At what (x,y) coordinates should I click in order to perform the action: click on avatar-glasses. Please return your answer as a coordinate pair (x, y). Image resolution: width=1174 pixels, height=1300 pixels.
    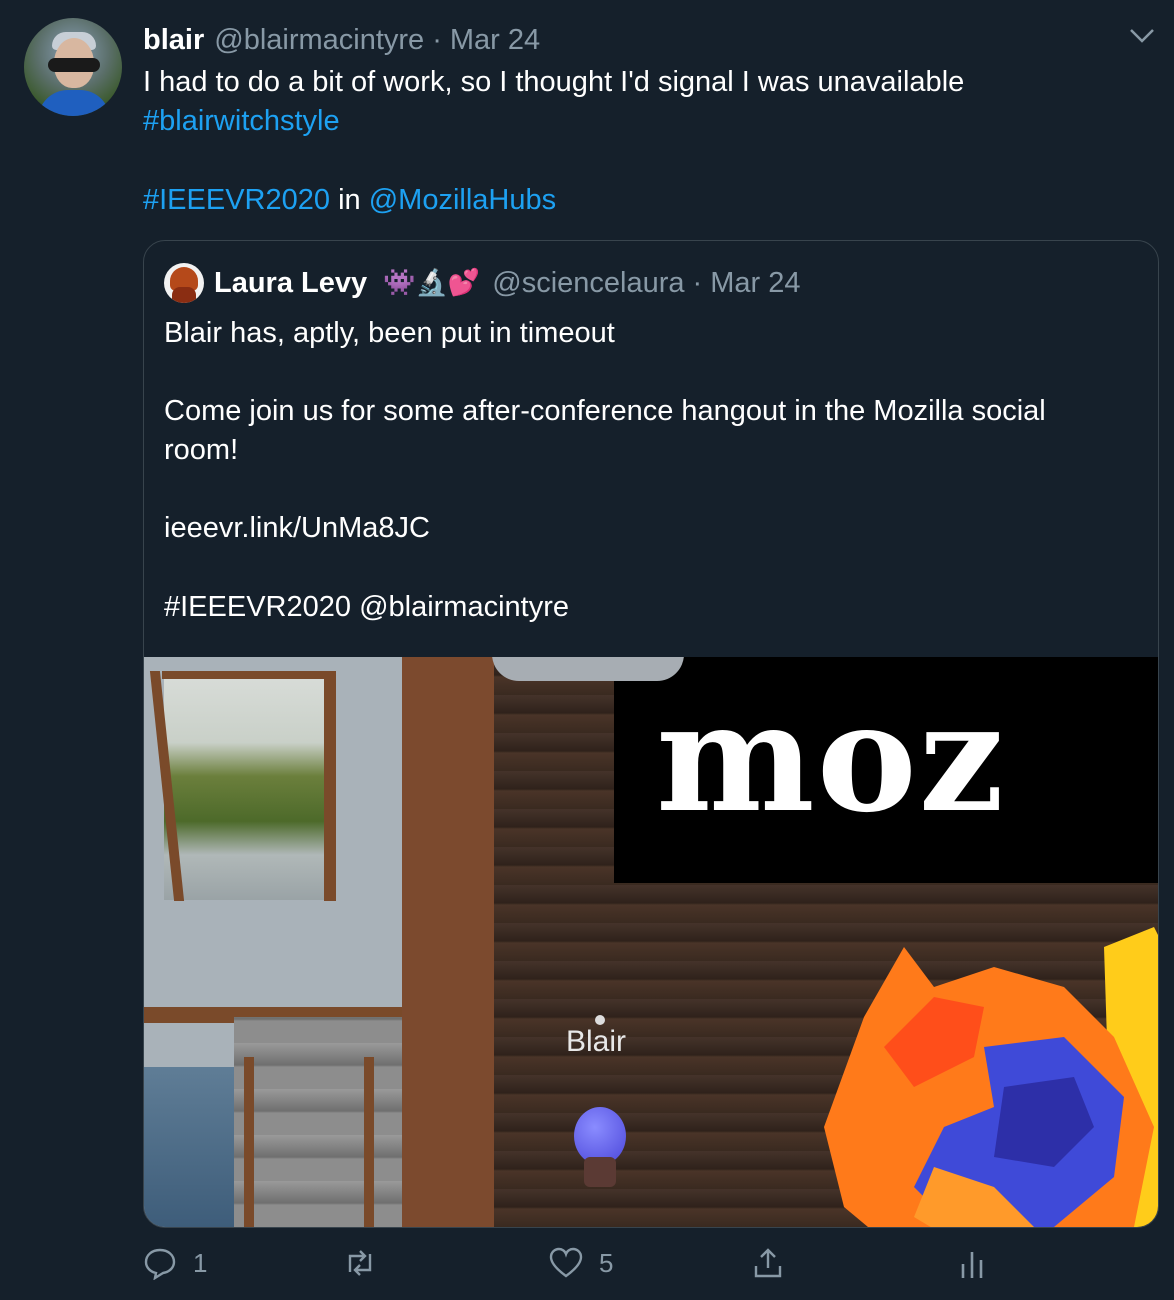
    Looking at the image, I should click on (74, 65).